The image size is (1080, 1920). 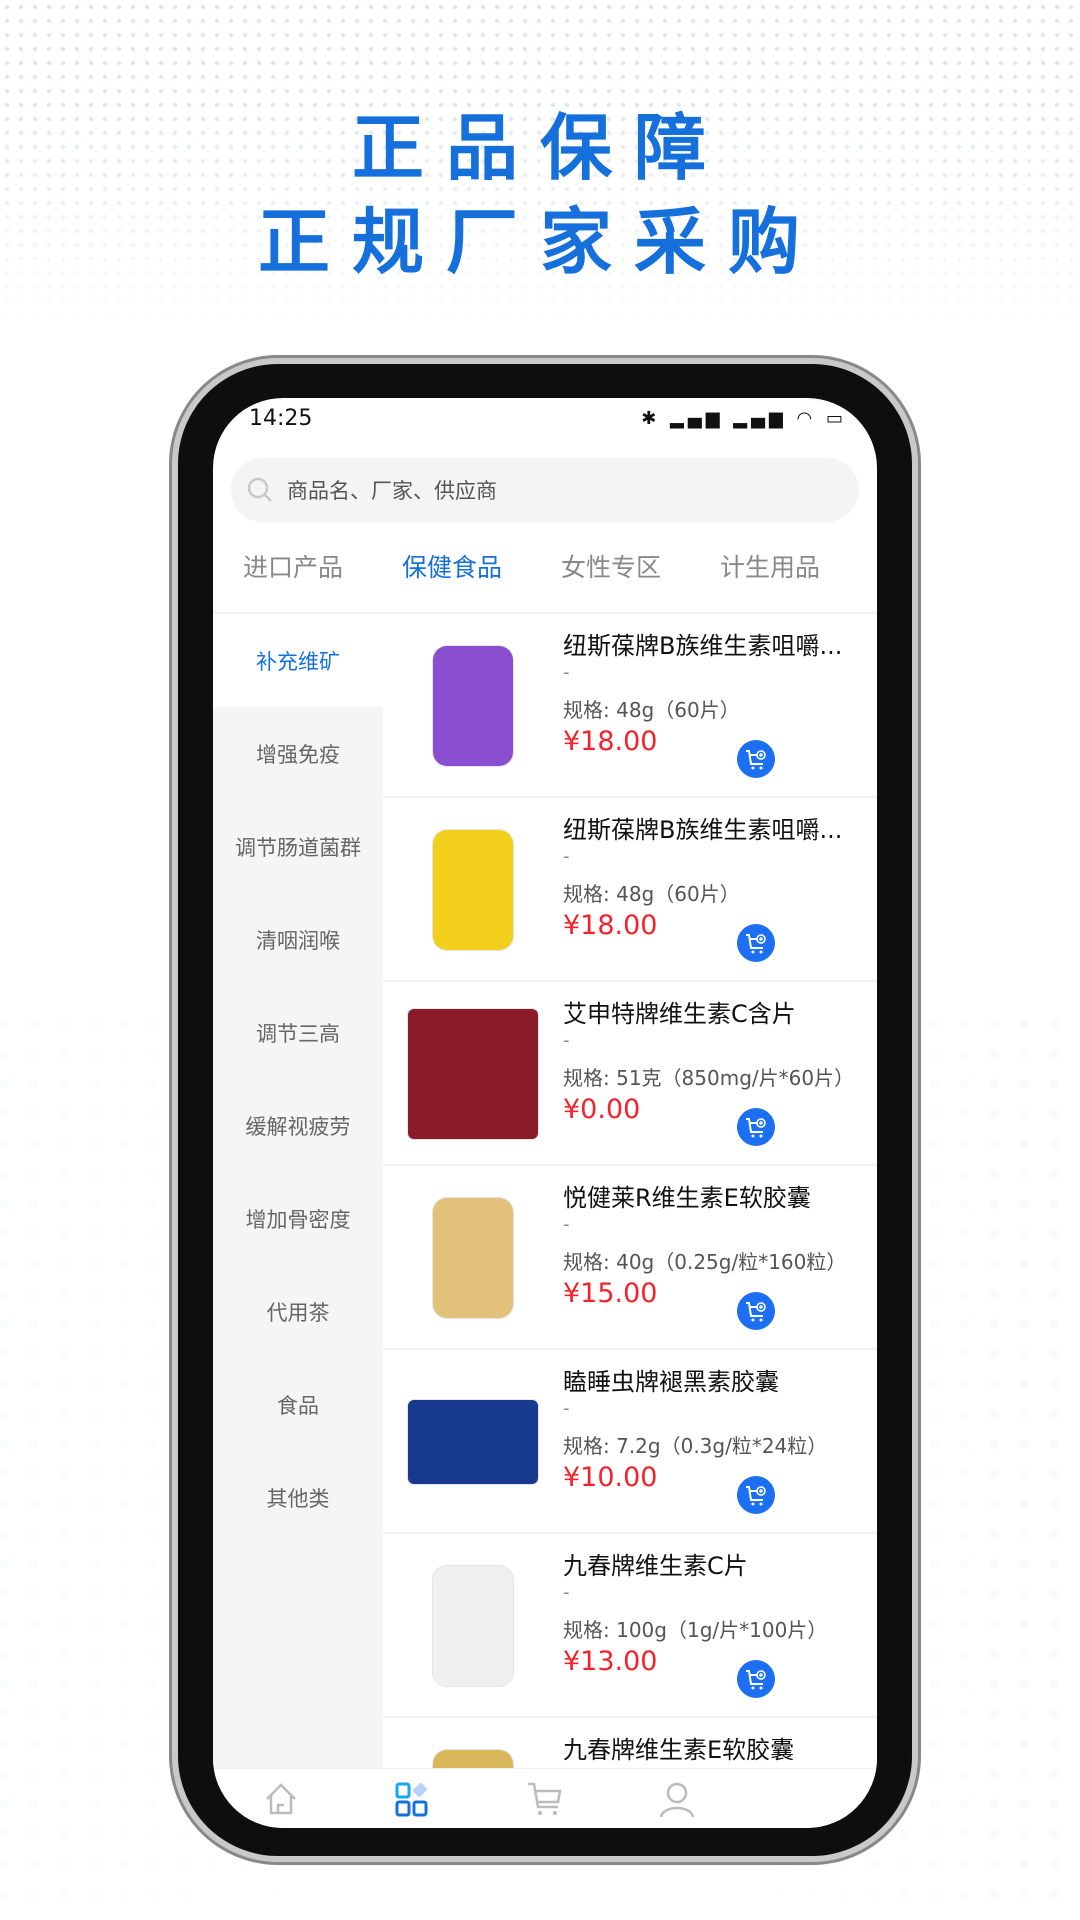 I want to click on product-price: ¥15.00, so click(x=610, y=1293).